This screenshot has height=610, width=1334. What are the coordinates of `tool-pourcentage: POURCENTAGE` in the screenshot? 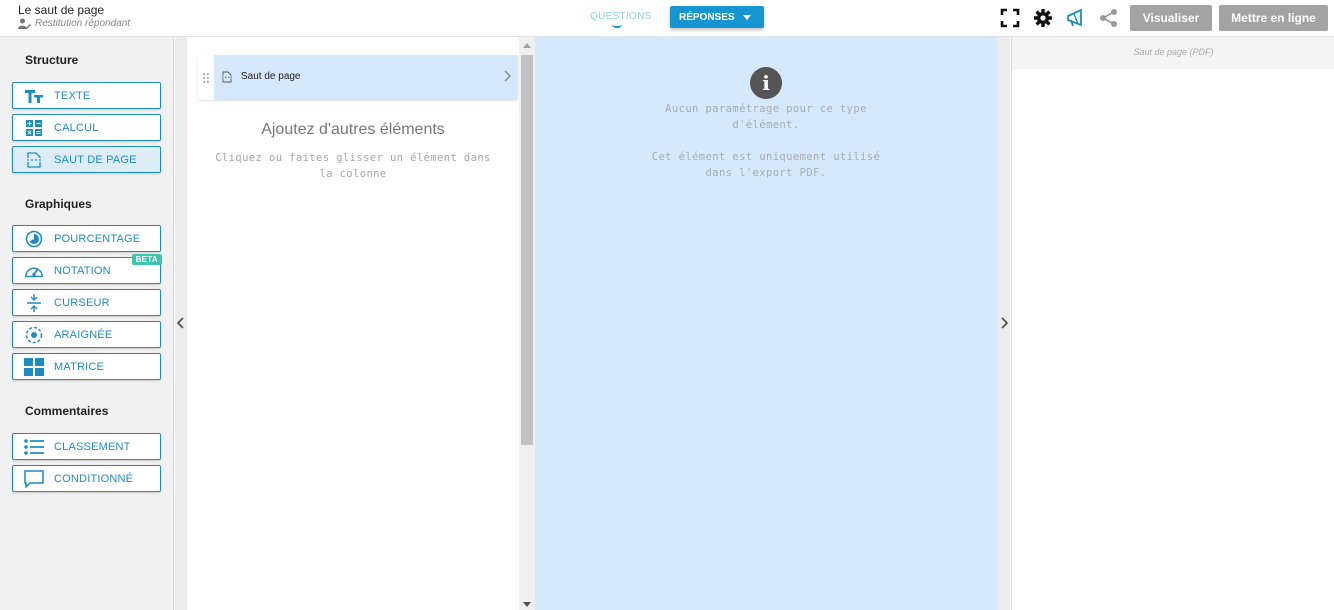 It's located at (86, 238).